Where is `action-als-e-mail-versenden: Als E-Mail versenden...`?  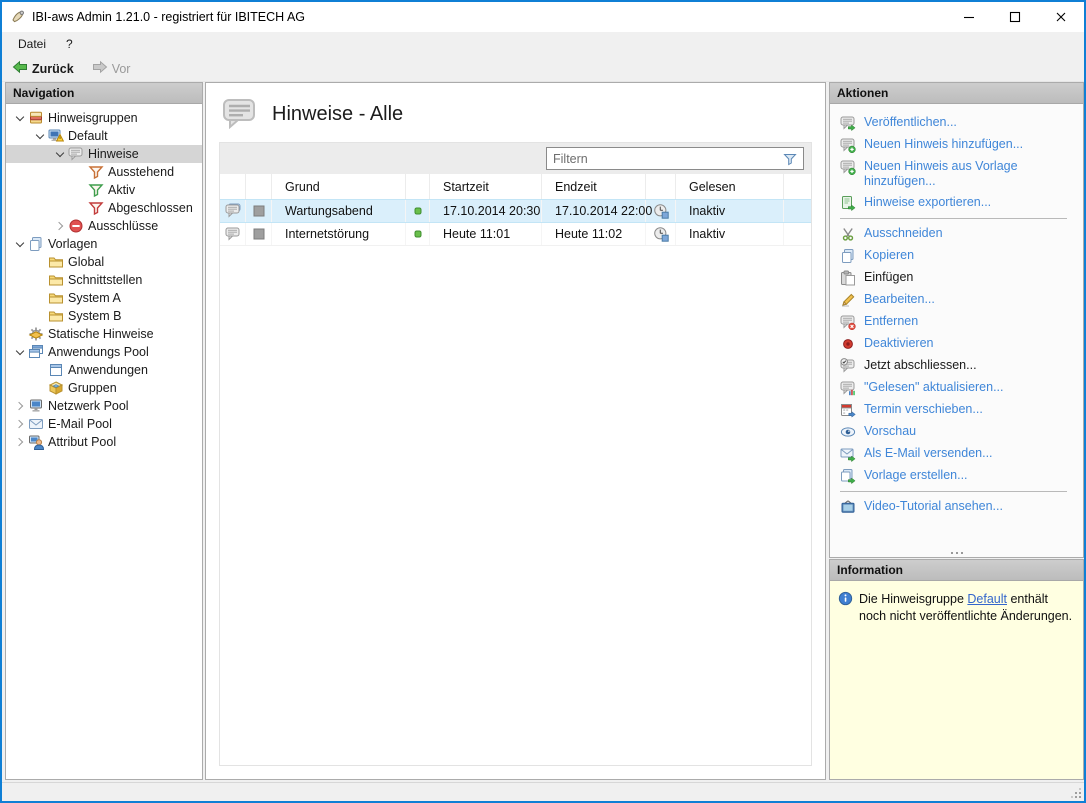
action-als-e-mail-versenden: Als E-Mail versenden... is located at coordinates (957, 454).